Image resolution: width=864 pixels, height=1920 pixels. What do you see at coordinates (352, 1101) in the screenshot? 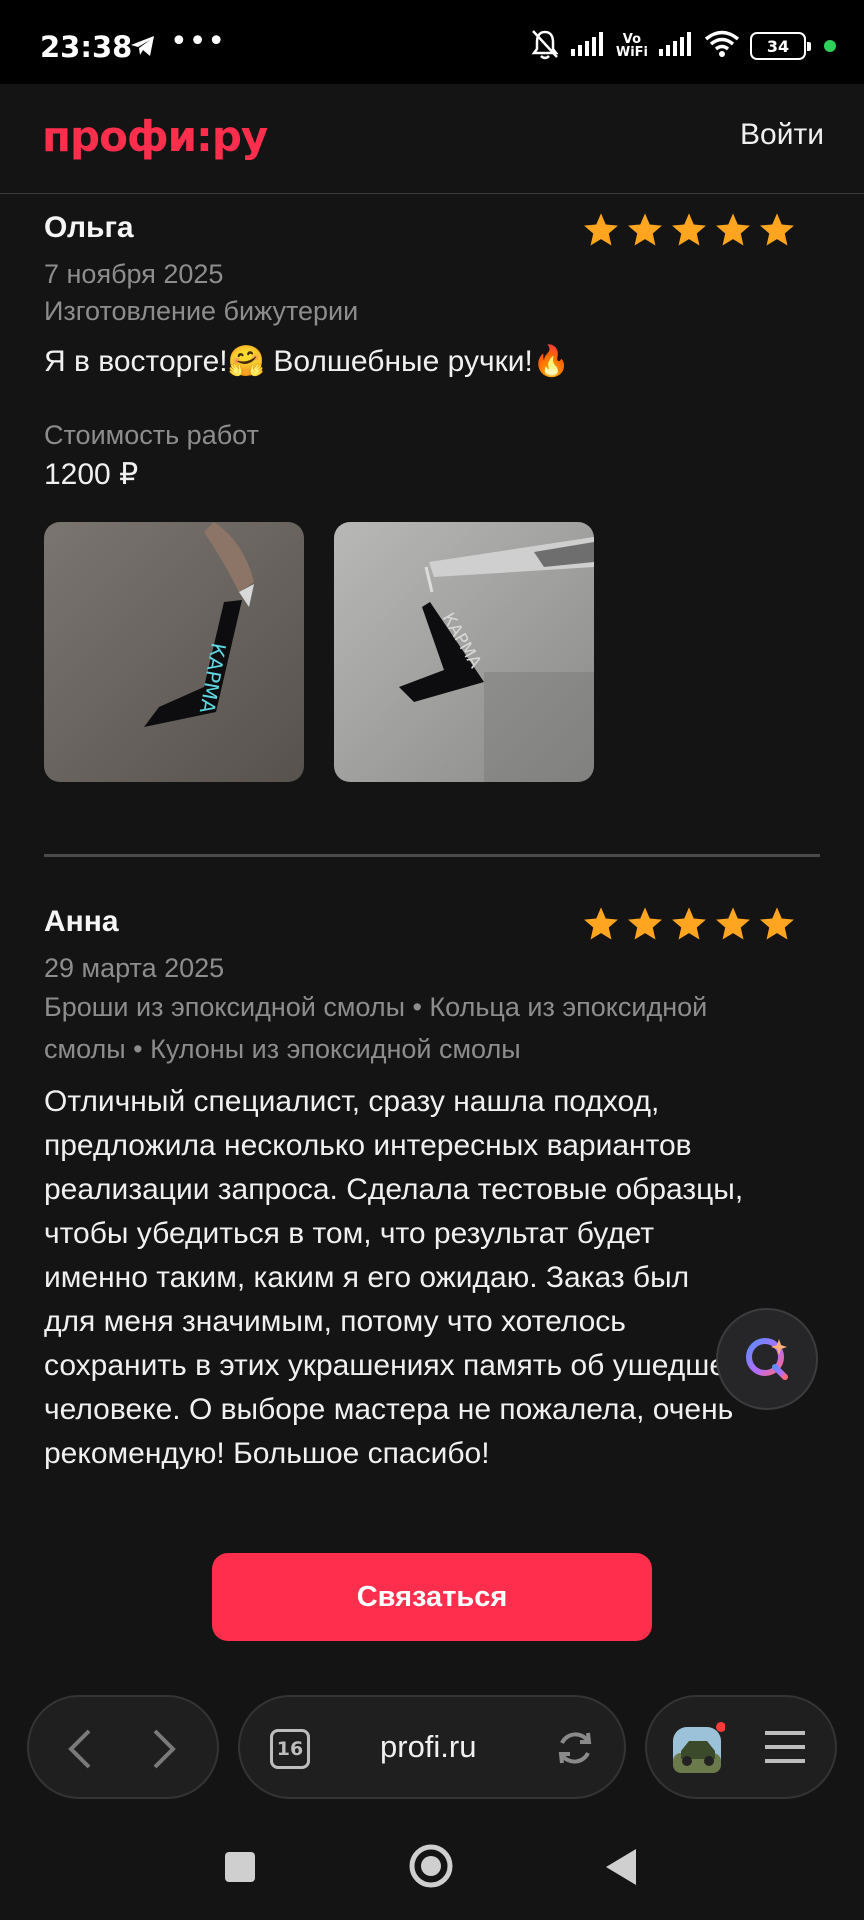
I see `review-text-line: Отличный специалист, сразу нашла подход,` at bounding box center [352, 1101].